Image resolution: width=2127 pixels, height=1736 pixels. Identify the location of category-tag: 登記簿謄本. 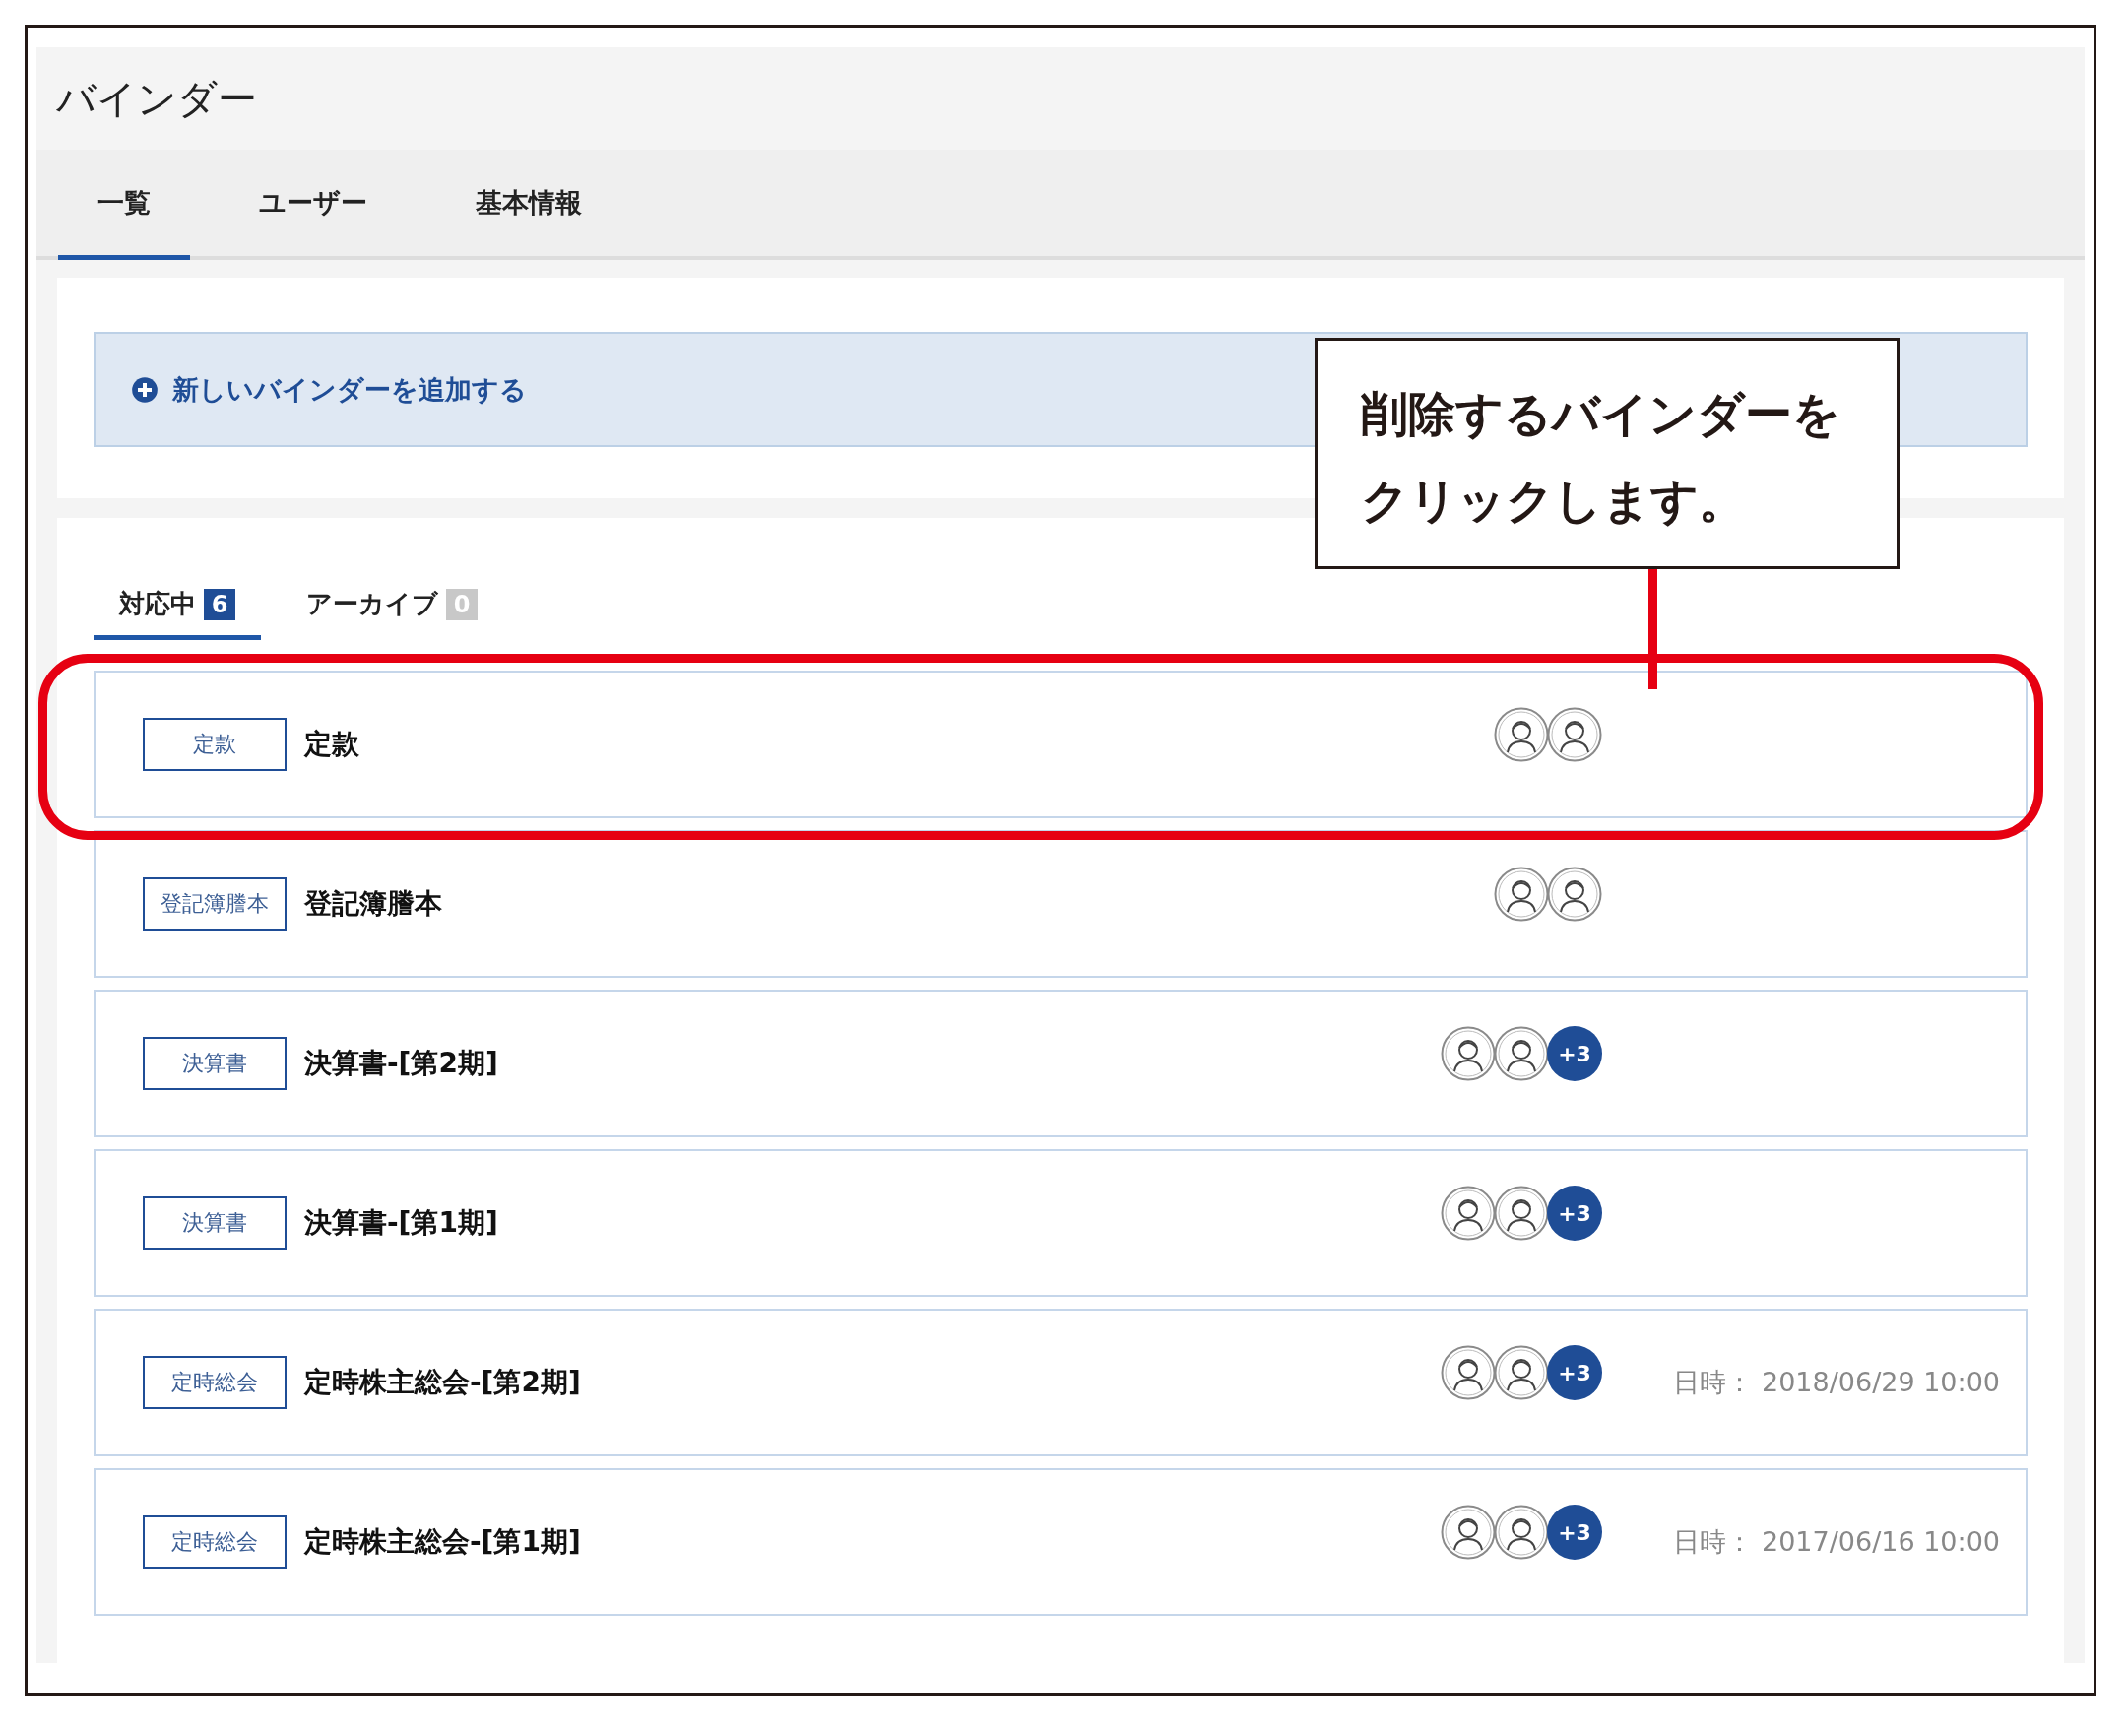
(215, 904).